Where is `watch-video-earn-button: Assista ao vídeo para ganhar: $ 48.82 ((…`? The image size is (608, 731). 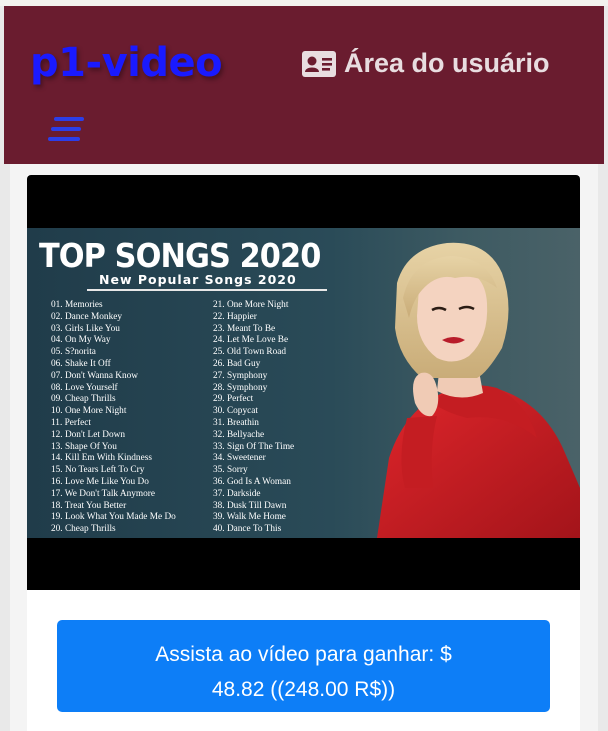 watch-video-earn-button: Assista ao vídeo para ganhar: $ 48.82 ((… is located at coordinates (303, 666).